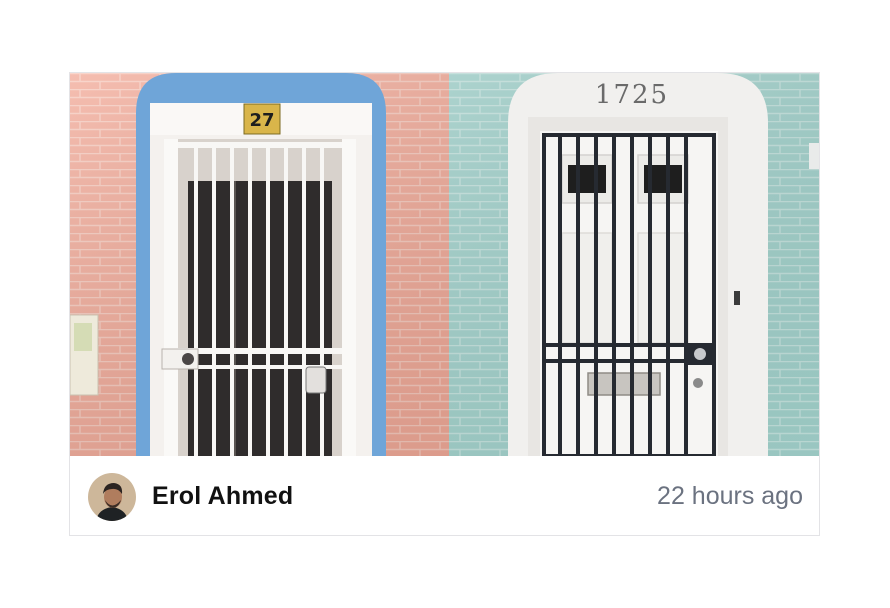 The image size is (890, 608). Describe the element at coordinates (444, 495) in the screenshot. I see `card-footer: Erol Ahmed 22 hours ago` at that location.